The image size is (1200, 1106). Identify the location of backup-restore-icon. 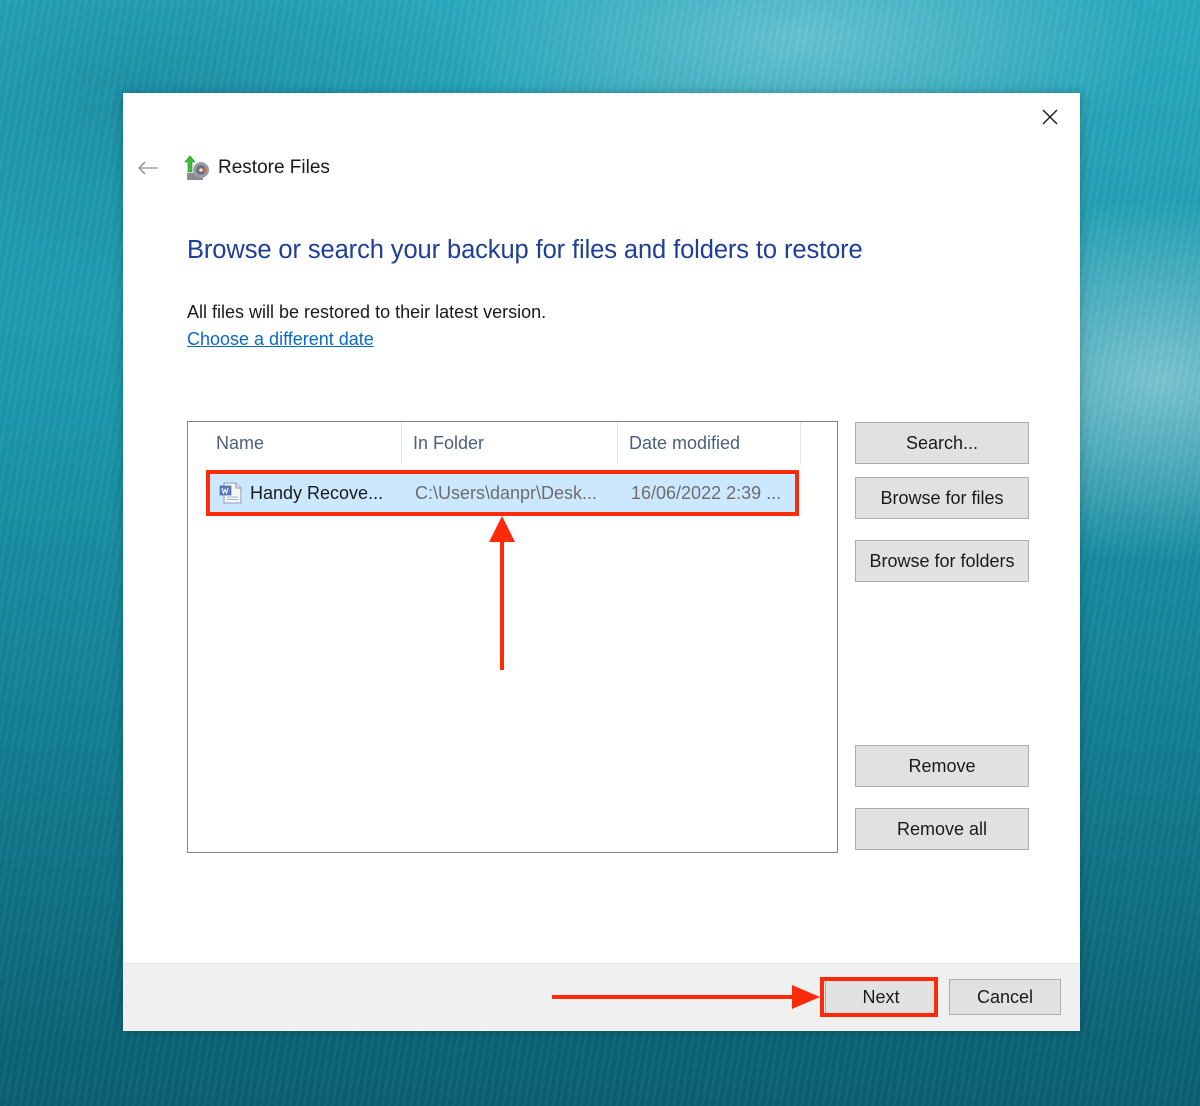
(196, 167).